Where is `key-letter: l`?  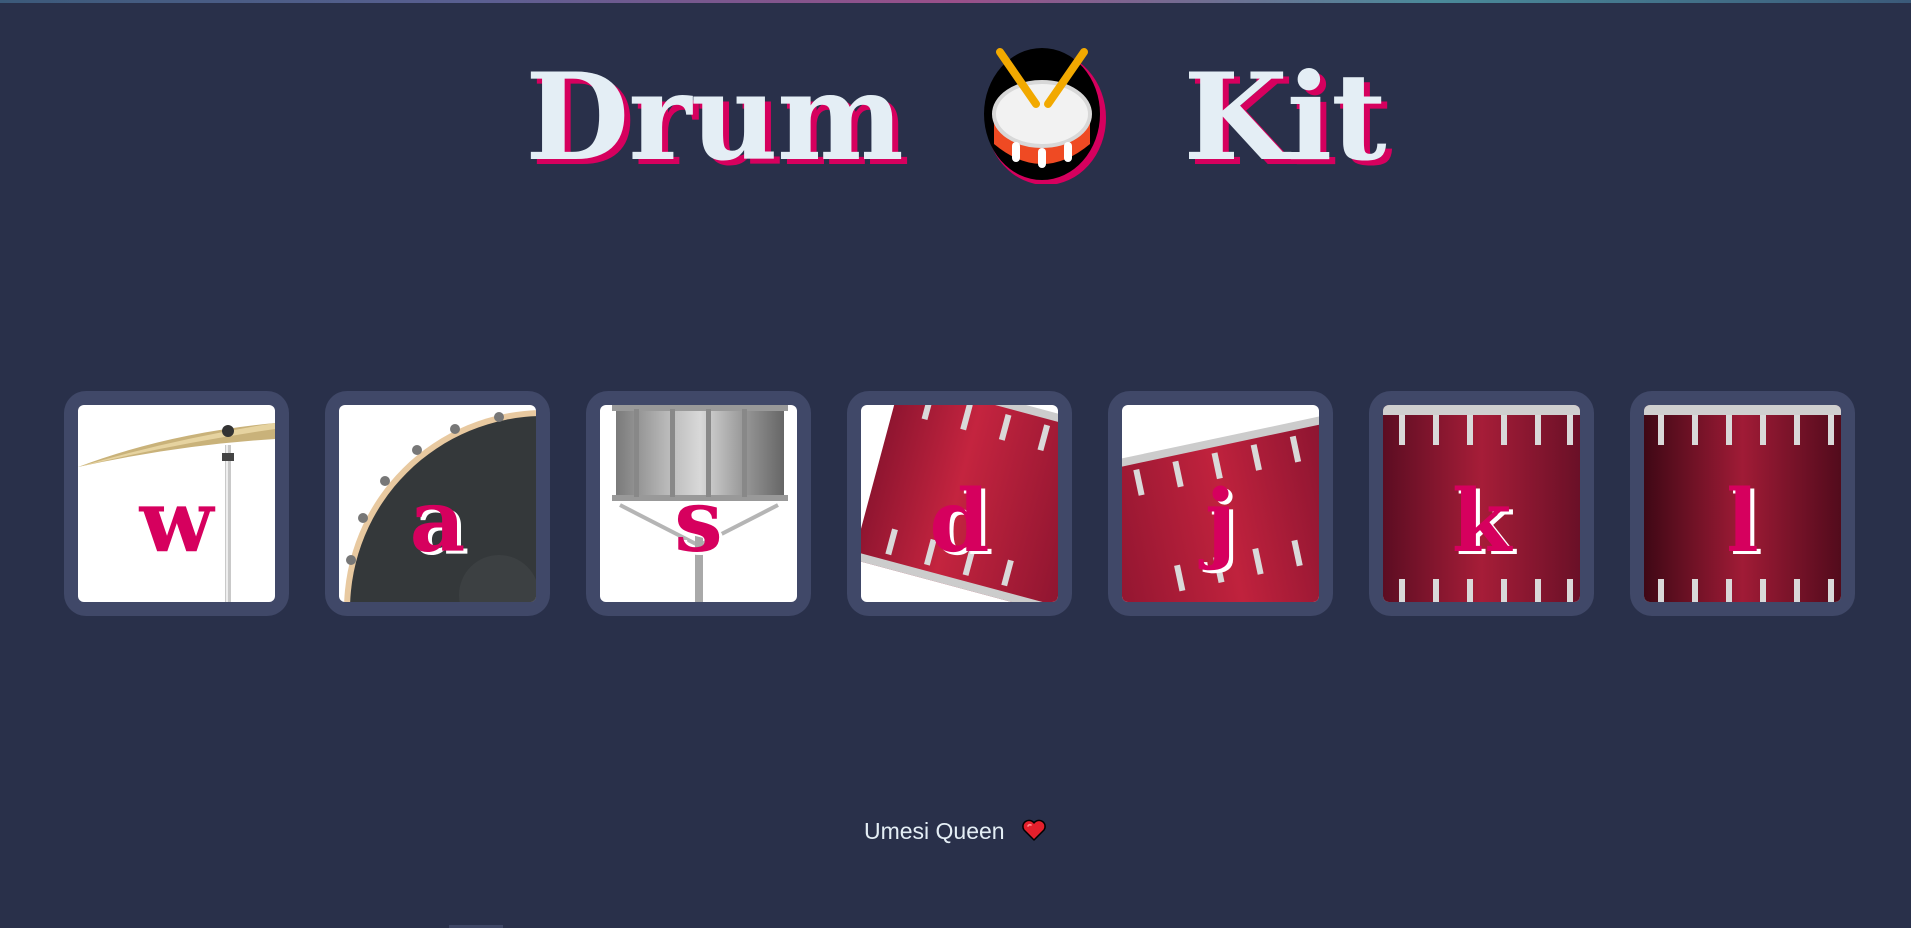
key-letter: l is located at coordinates (1742, 521).